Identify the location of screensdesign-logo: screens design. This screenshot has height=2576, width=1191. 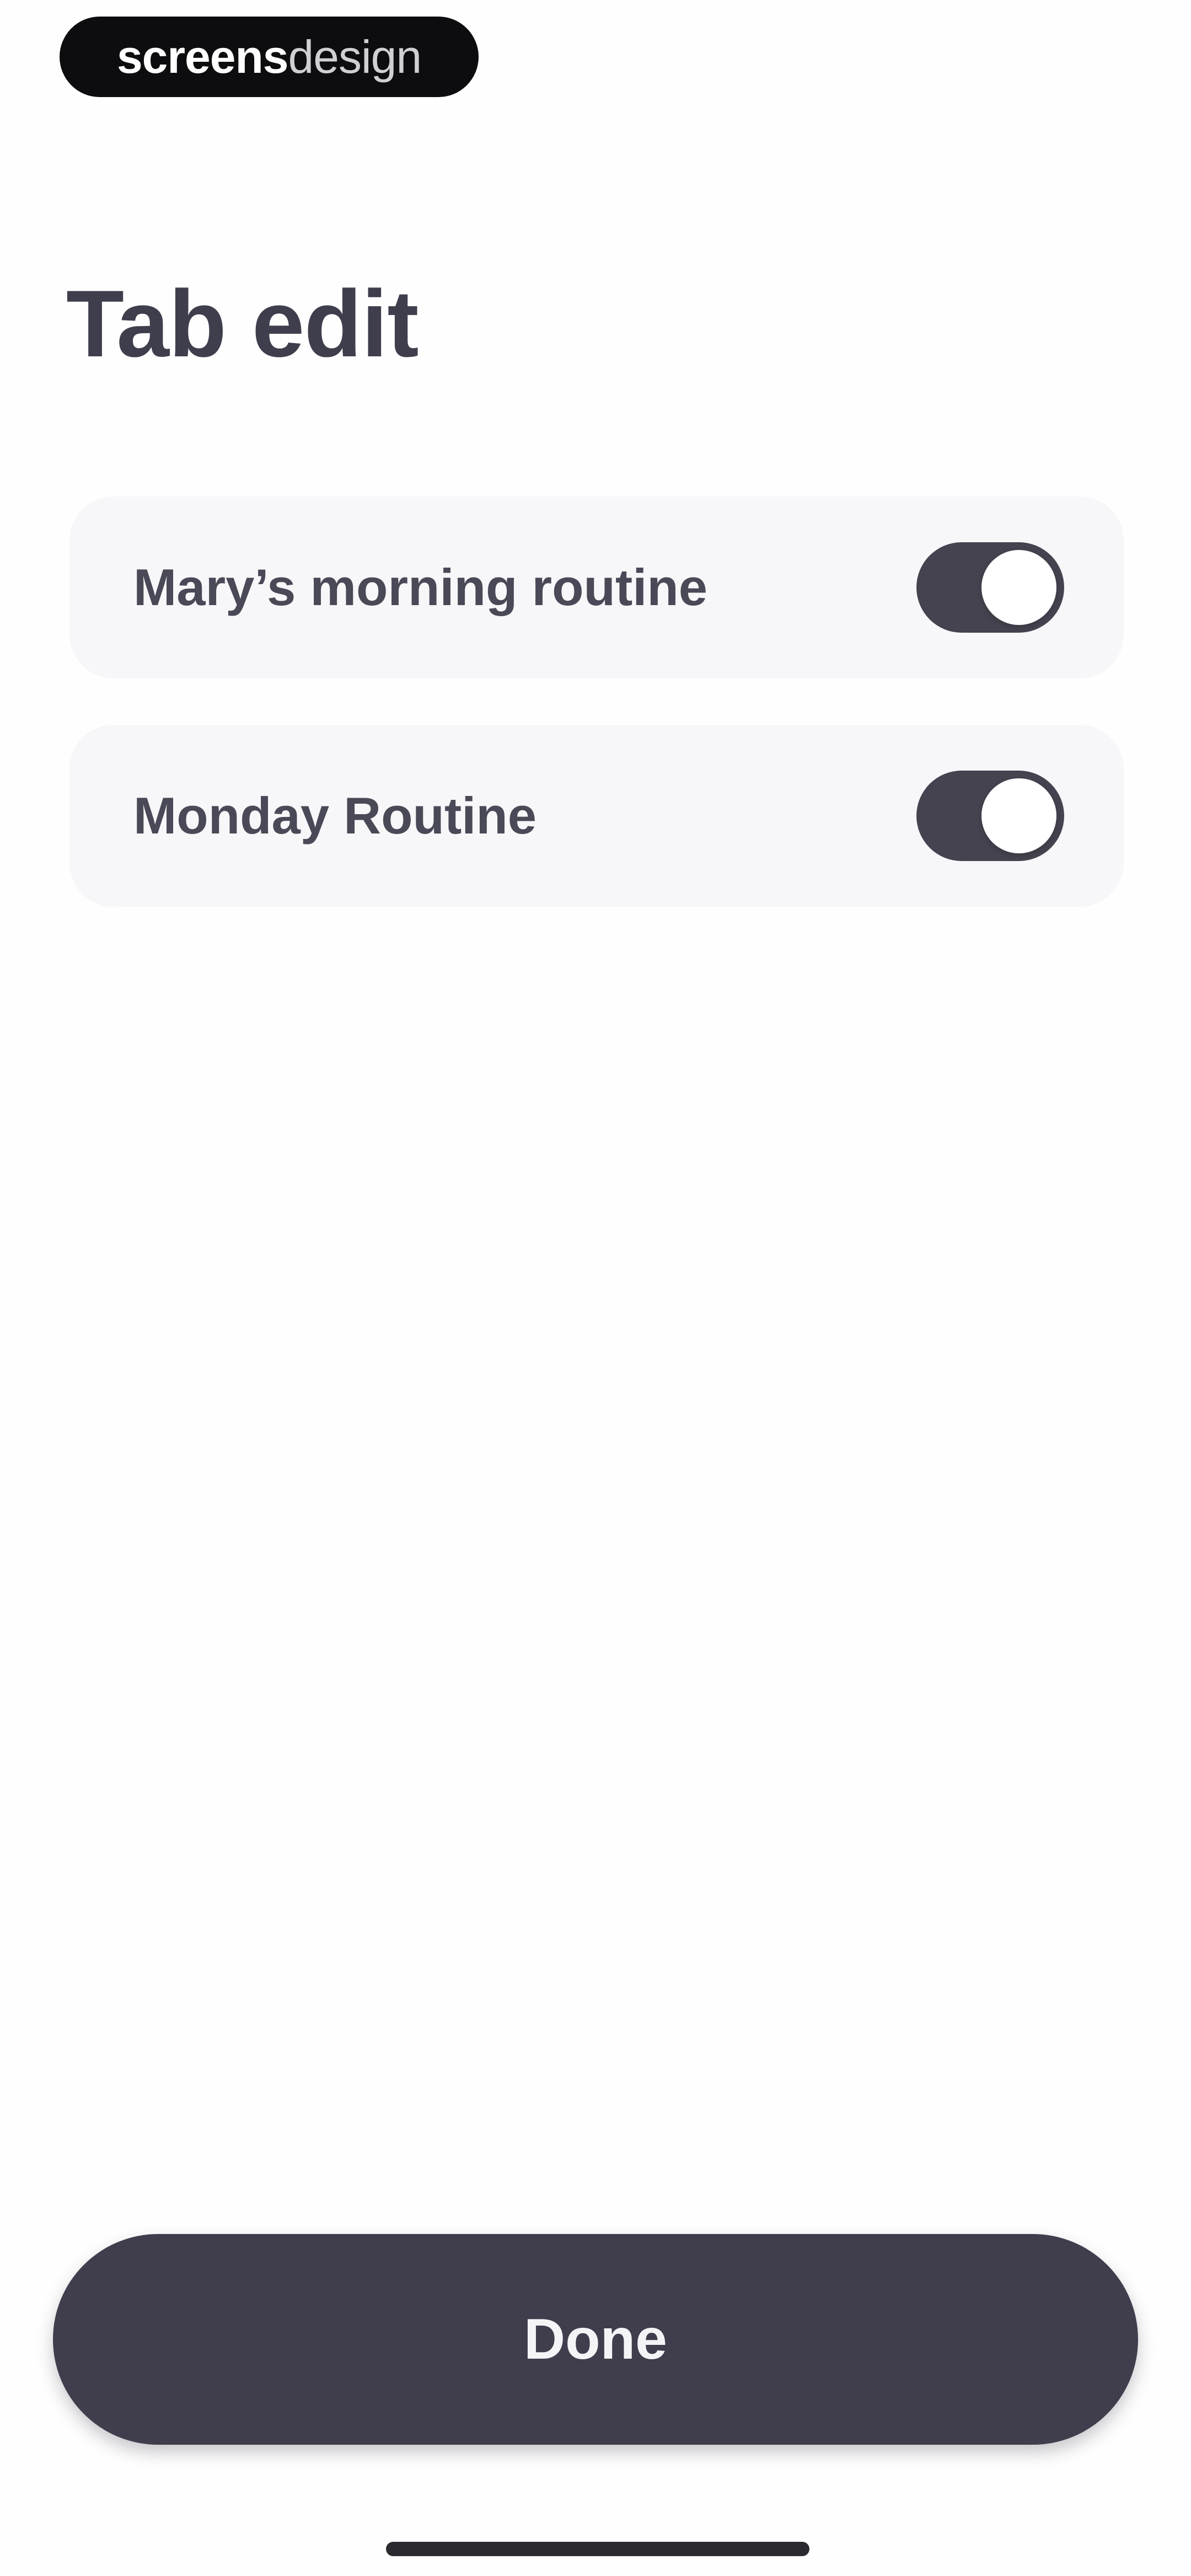
(269, 57).